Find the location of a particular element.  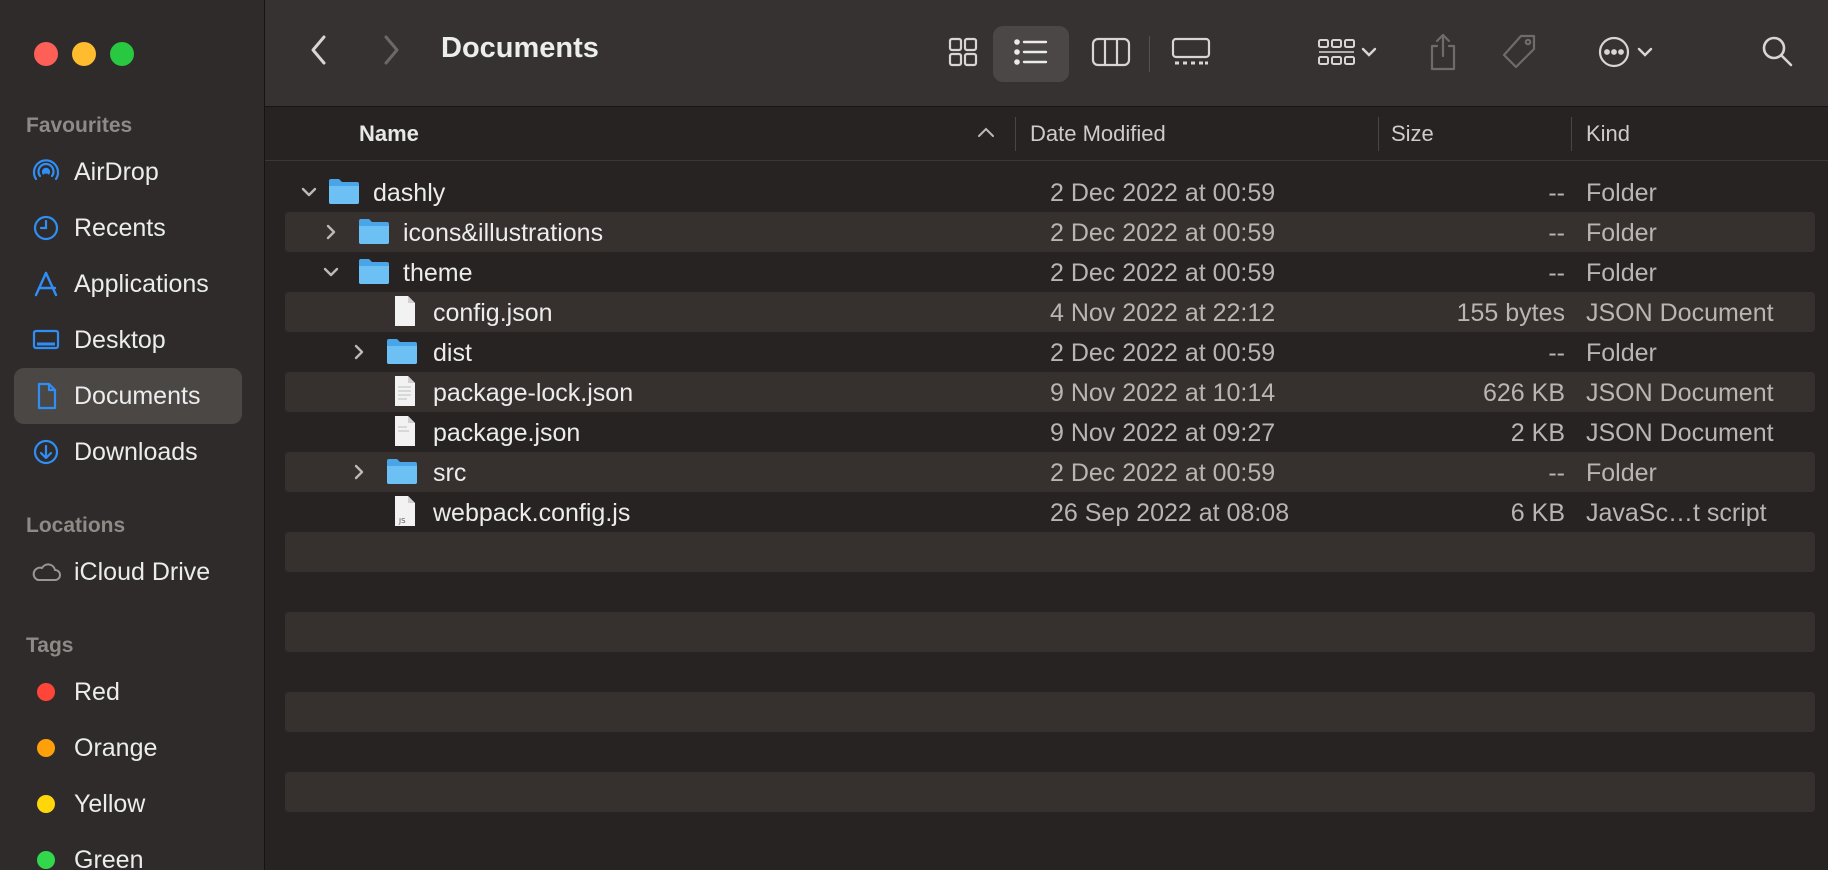

minimize-button is located at coordinates (84, 54).